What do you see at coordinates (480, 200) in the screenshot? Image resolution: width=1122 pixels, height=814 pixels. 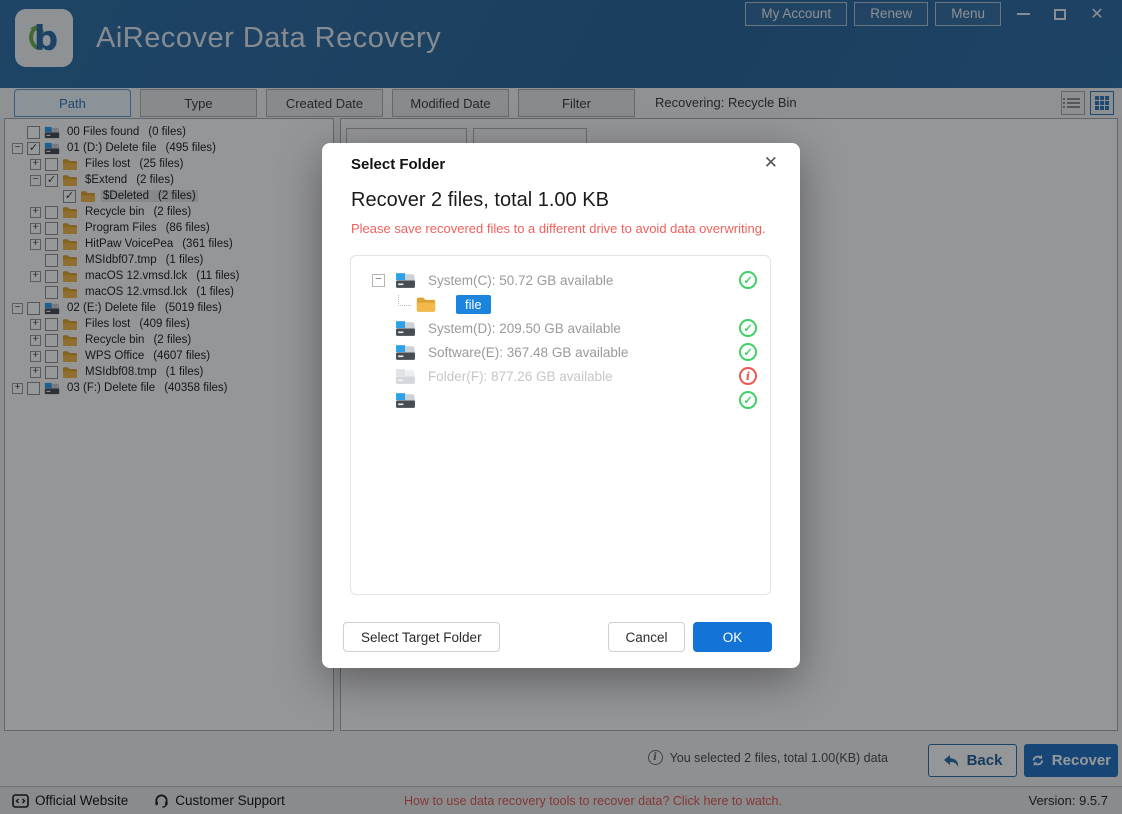 I see `recover-summary: Recover 2 files, total 1.00 KB` at bounding box center [480, 200].